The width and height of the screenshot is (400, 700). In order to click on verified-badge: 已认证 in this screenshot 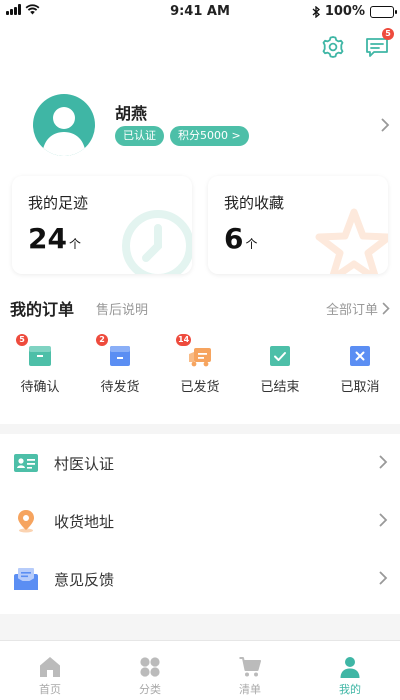, I will do `click(139, 136)`.